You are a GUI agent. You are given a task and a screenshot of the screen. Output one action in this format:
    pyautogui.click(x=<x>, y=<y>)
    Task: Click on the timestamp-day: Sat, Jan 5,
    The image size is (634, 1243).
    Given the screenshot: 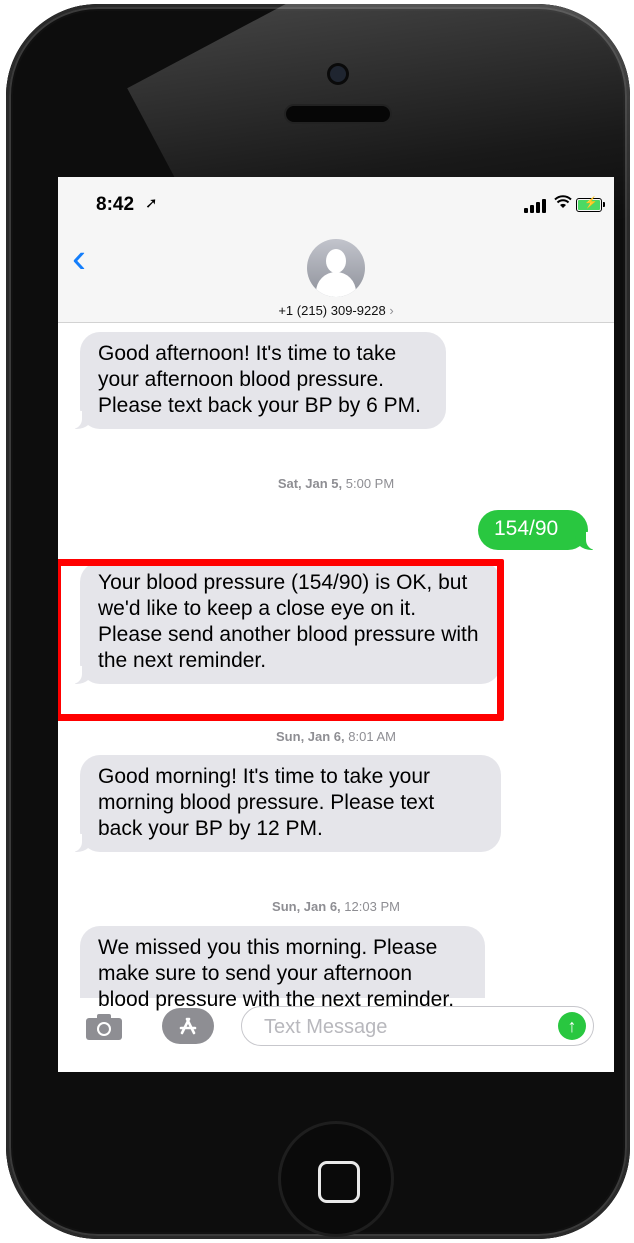 What is the action you would take?
    pyautogui.click(x=310, y=483)
    